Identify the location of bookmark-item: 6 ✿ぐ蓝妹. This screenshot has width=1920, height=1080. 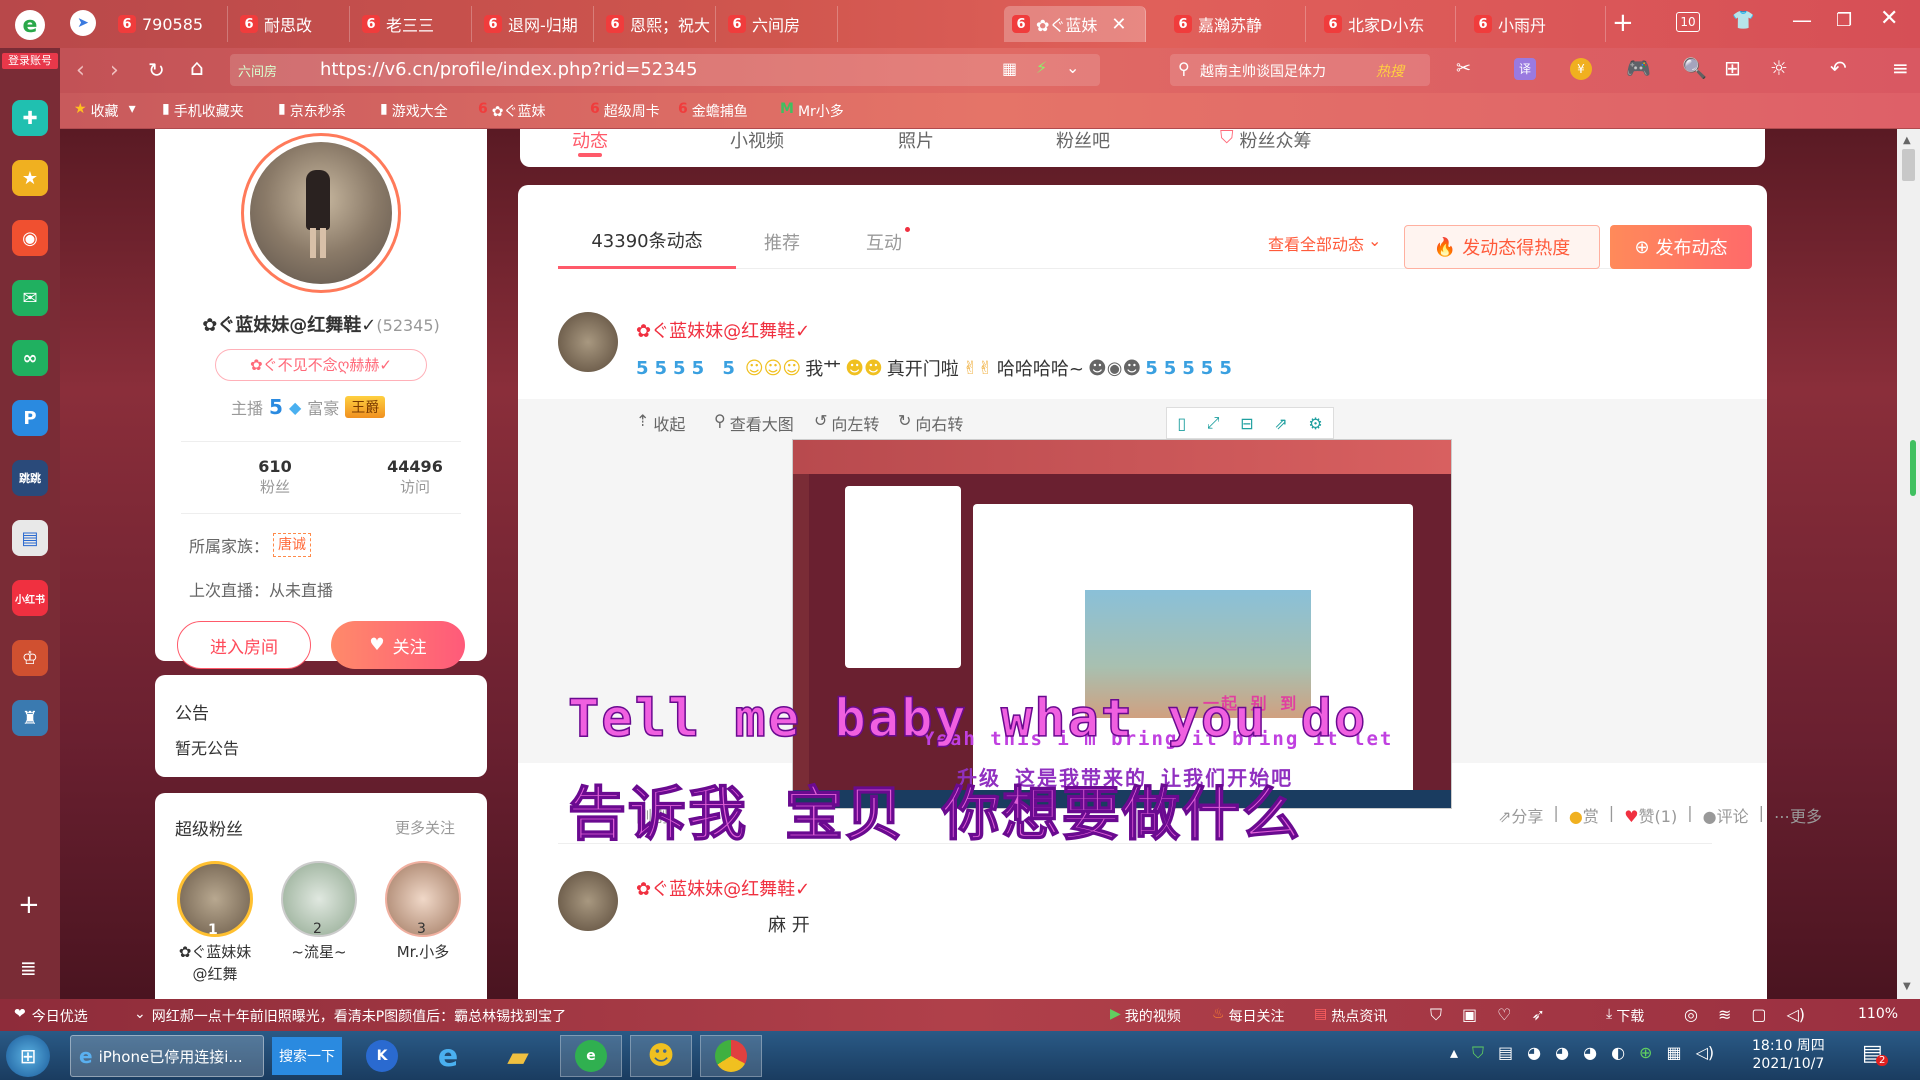
(511, 111).